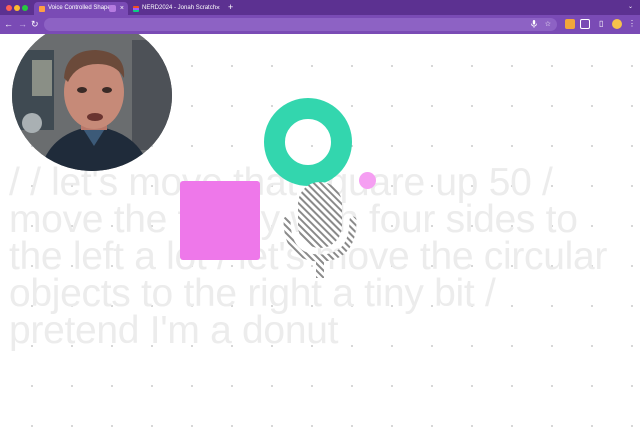 The height and width of the screenshot is (433, 640). What do you see at coordinates (630, 6) in the screenshot?
I see `tab-search-icon: ⌄` at bounding box center [630, 6].